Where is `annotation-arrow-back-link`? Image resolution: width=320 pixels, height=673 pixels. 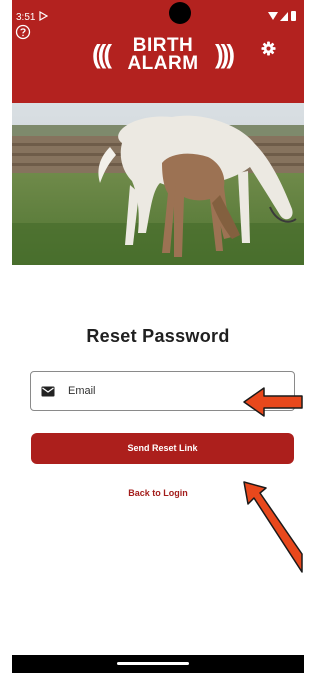 annotation-arrow-back-link is located at coordinates (273, 527).